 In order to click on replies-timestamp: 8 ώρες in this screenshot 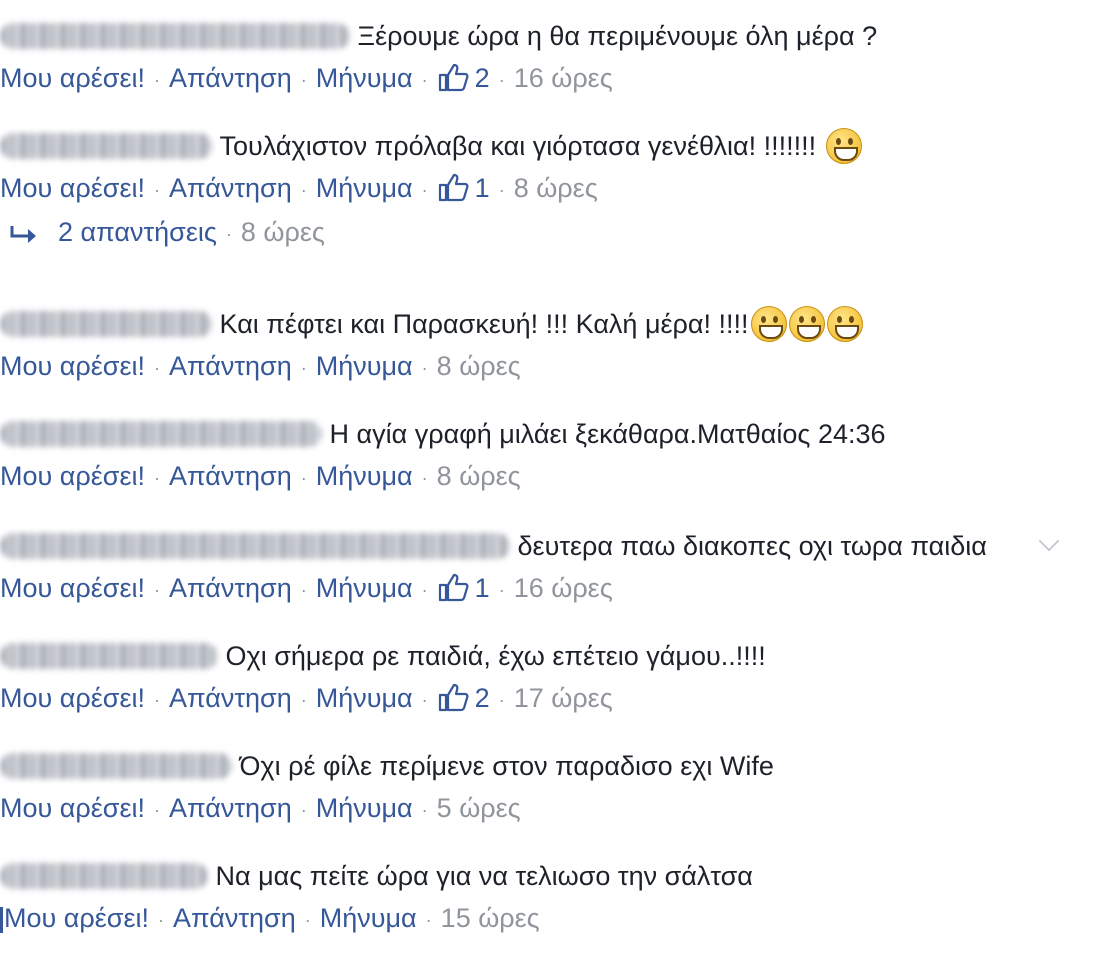, I will do `click(282, 232)`.